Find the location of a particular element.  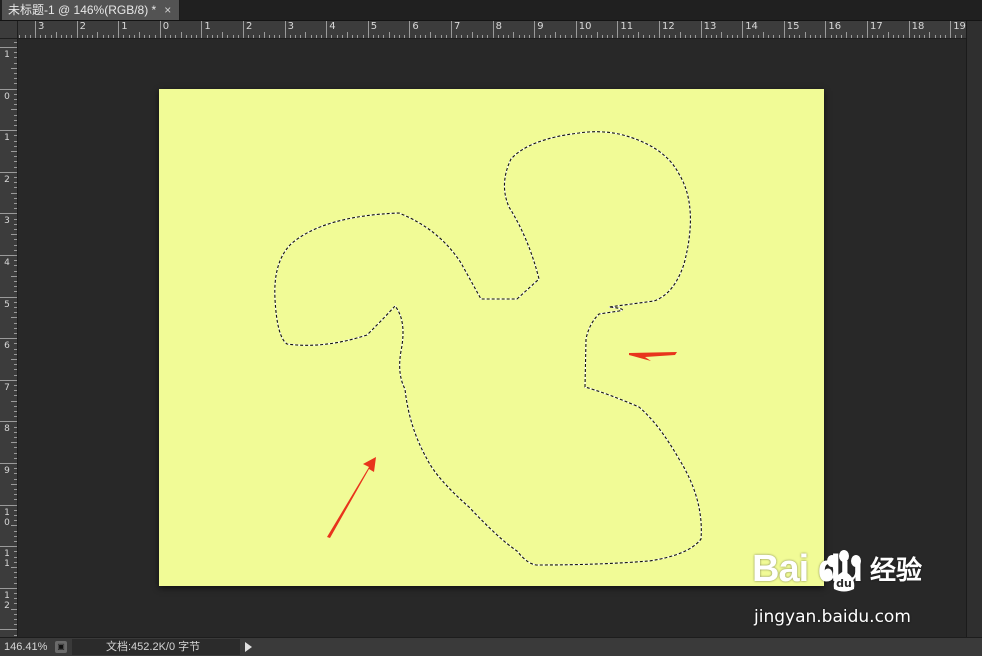

ruler-label: 13 is located at coordinates (710, 26).